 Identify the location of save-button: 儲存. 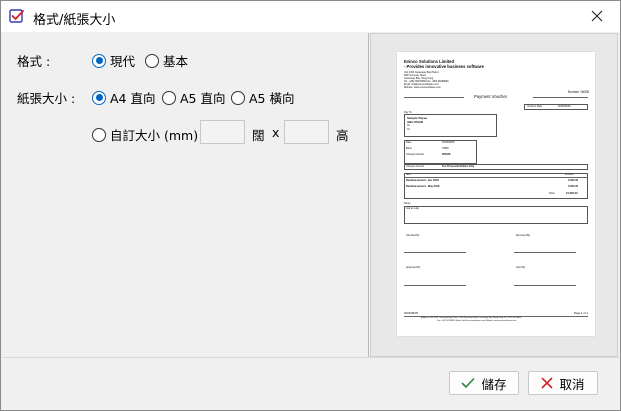
(484, 383).